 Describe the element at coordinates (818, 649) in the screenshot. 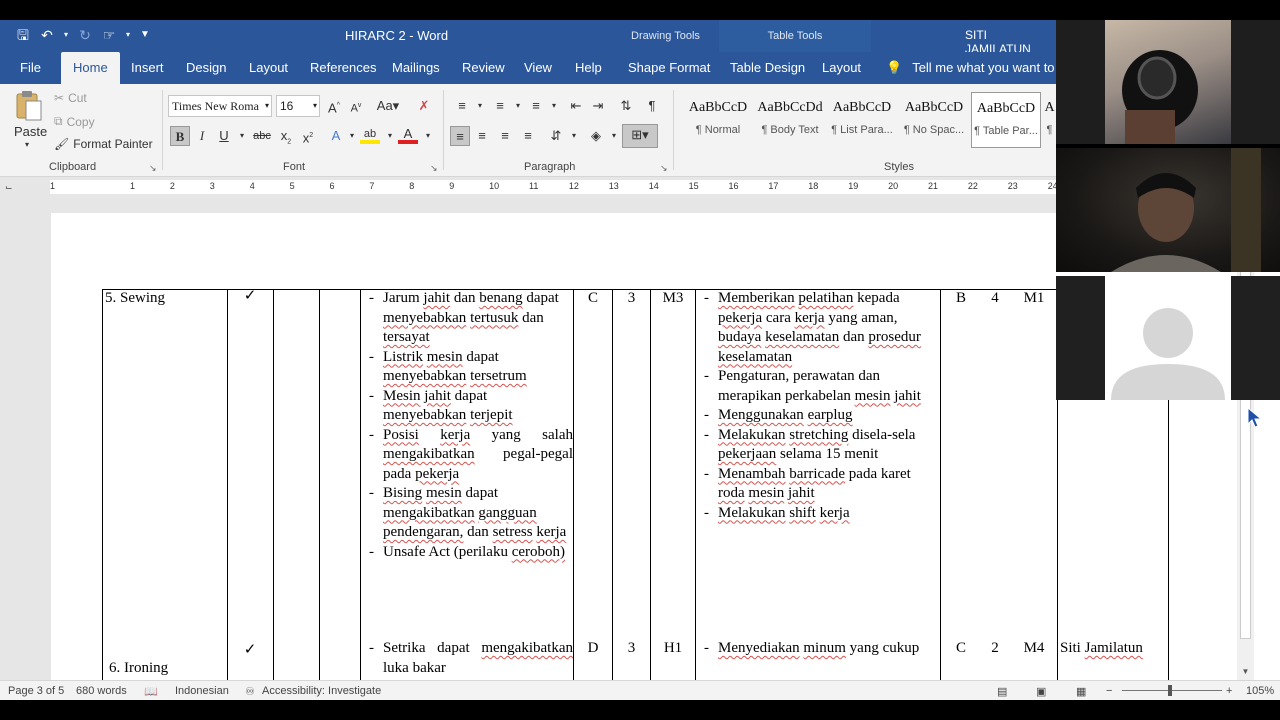

I see `controls-cell: Menyediakan minum yang cukup` at that location.